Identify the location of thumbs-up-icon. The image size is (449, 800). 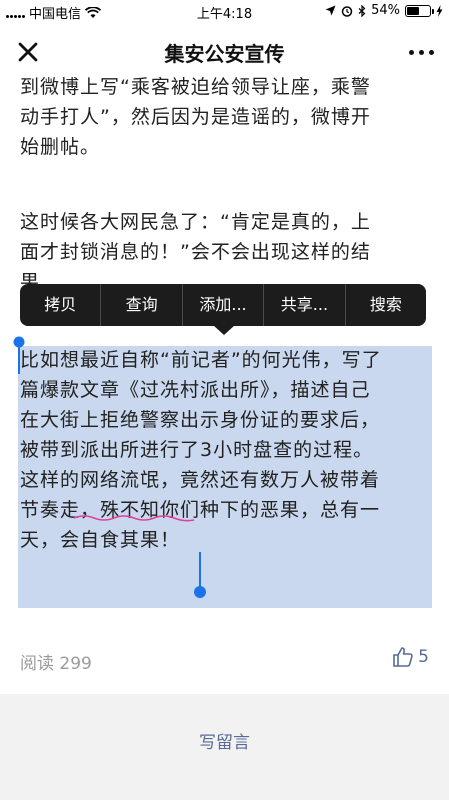
(403, 657).